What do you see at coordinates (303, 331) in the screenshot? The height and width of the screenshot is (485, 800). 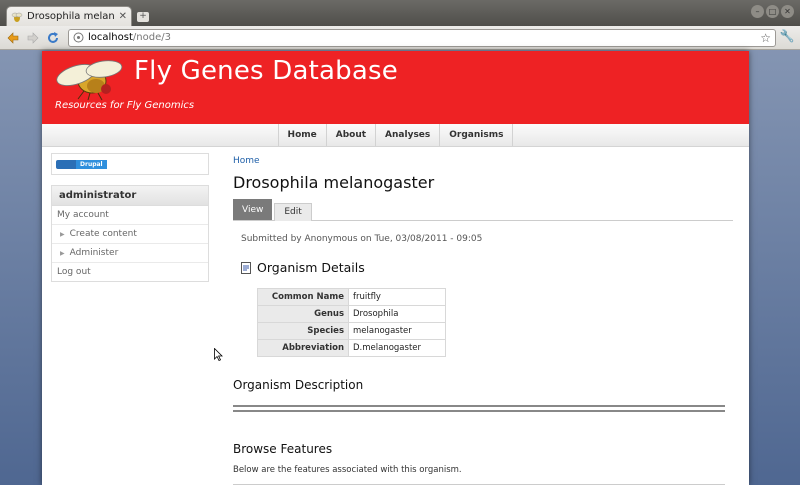 I see `detail-label: Species` at bounding box center [303, 331].